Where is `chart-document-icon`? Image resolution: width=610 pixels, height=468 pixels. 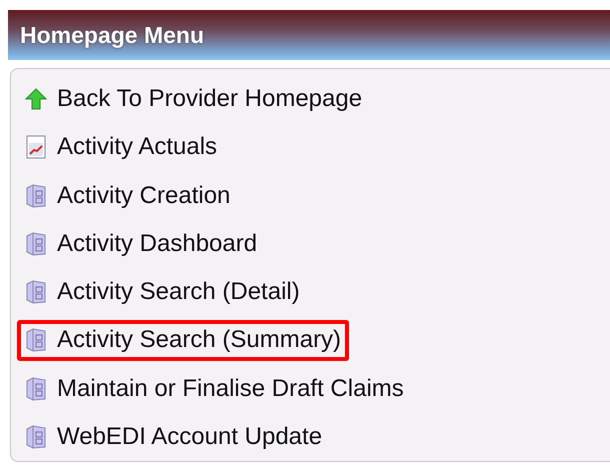 chart-document-icon is located at coordinates (36, 147).